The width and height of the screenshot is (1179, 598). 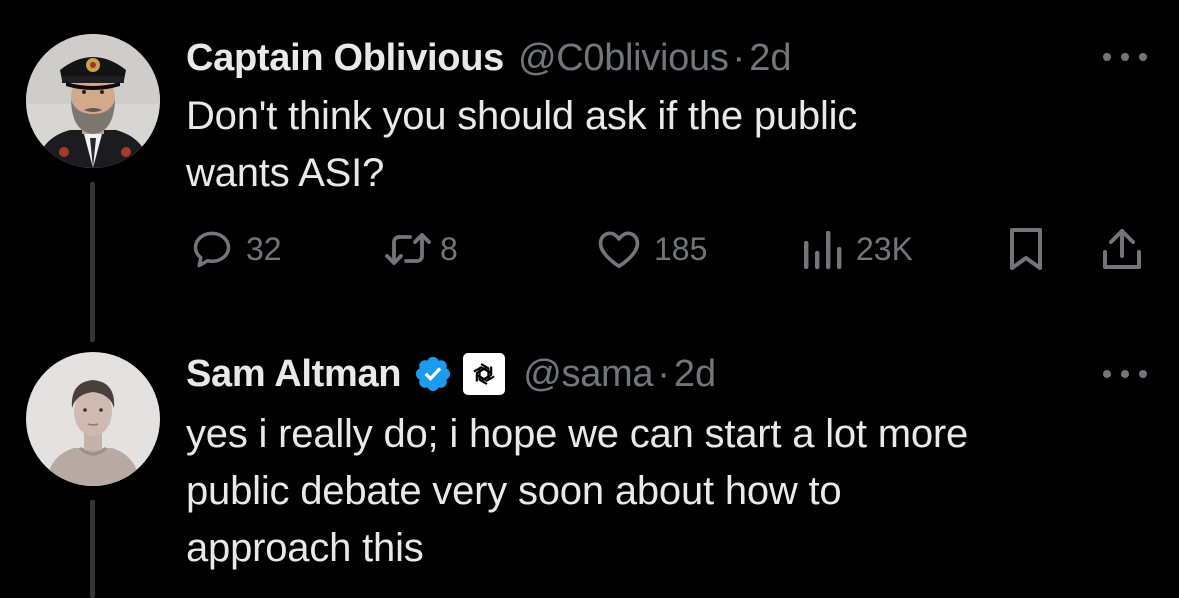 What do you see at coordinates (623, 58) in the screenshot?
I see `handle: @C0blivious` at bounding box center [623, 58].